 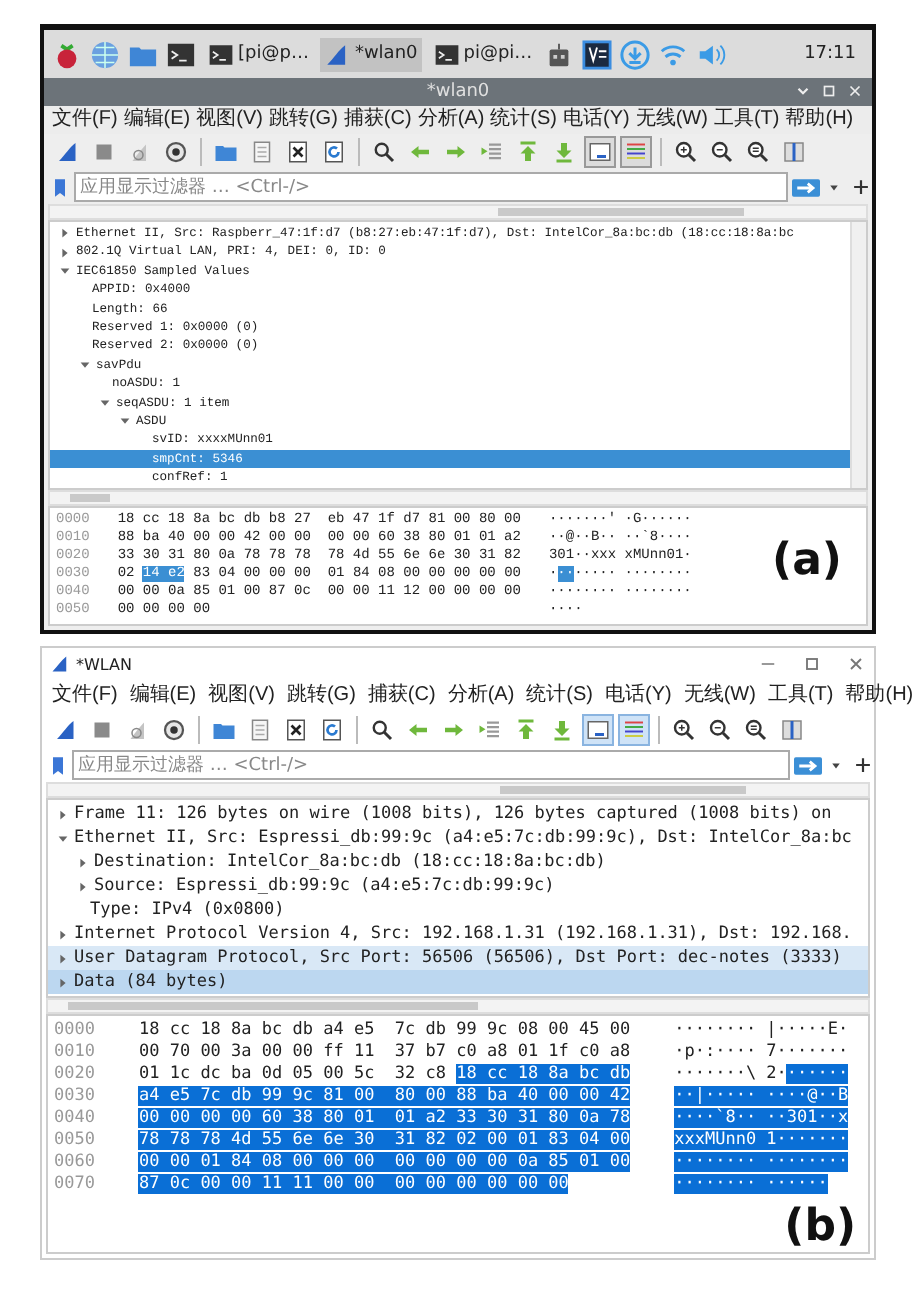 What do you see at coordinates (74, 1053) in the screenshot?
I see `hex-offset: 0010` at bounding box center [74, 1053].